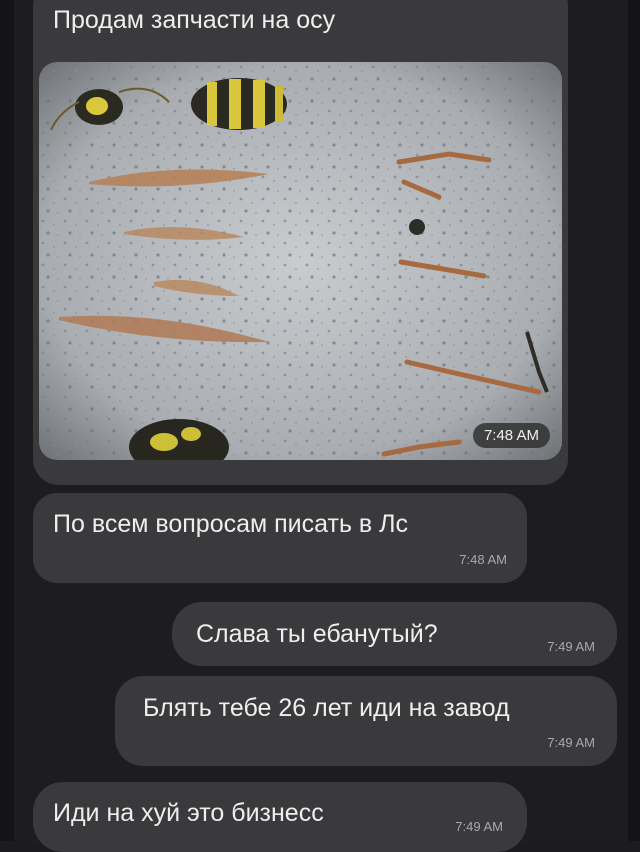  I want to click on message-bubble-outgoing: Блять тебе 26 лет иди на завод 7:49 AM, so click(366, 721).